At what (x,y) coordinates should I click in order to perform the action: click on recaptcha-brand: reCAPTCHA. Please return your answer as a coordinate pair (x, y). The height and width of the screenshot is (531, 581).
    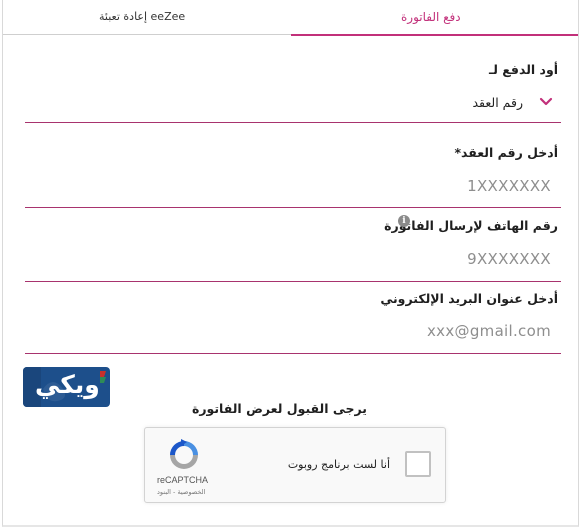
    Looking at the image, I should click on (183, 480).